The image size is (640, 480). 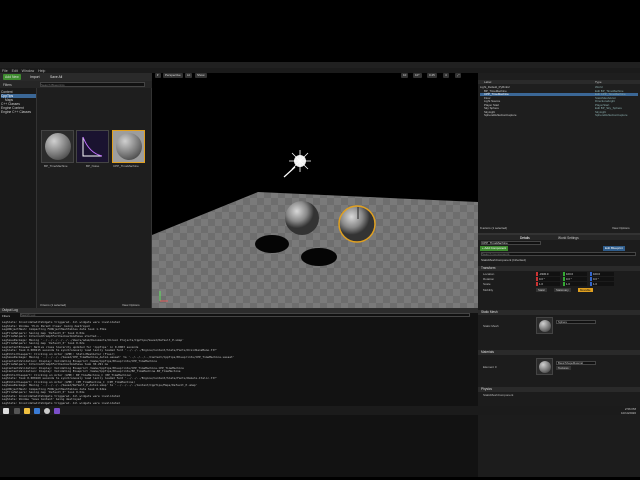 What do you see at coordinates (458, 75) in the screenshot?
I see `maximize-viewport-button: ⤢` at bounding box center [458, 75].